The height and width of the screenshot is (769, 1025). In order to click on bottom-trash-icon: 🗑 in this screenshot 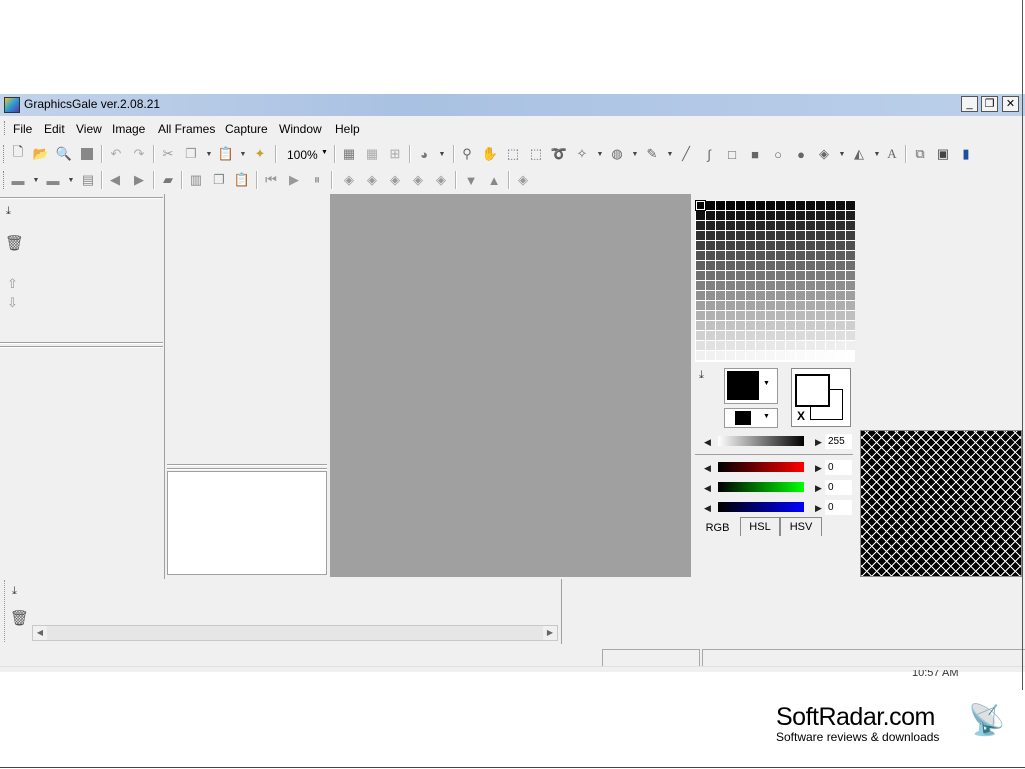, I will do `click(19, 618)`.